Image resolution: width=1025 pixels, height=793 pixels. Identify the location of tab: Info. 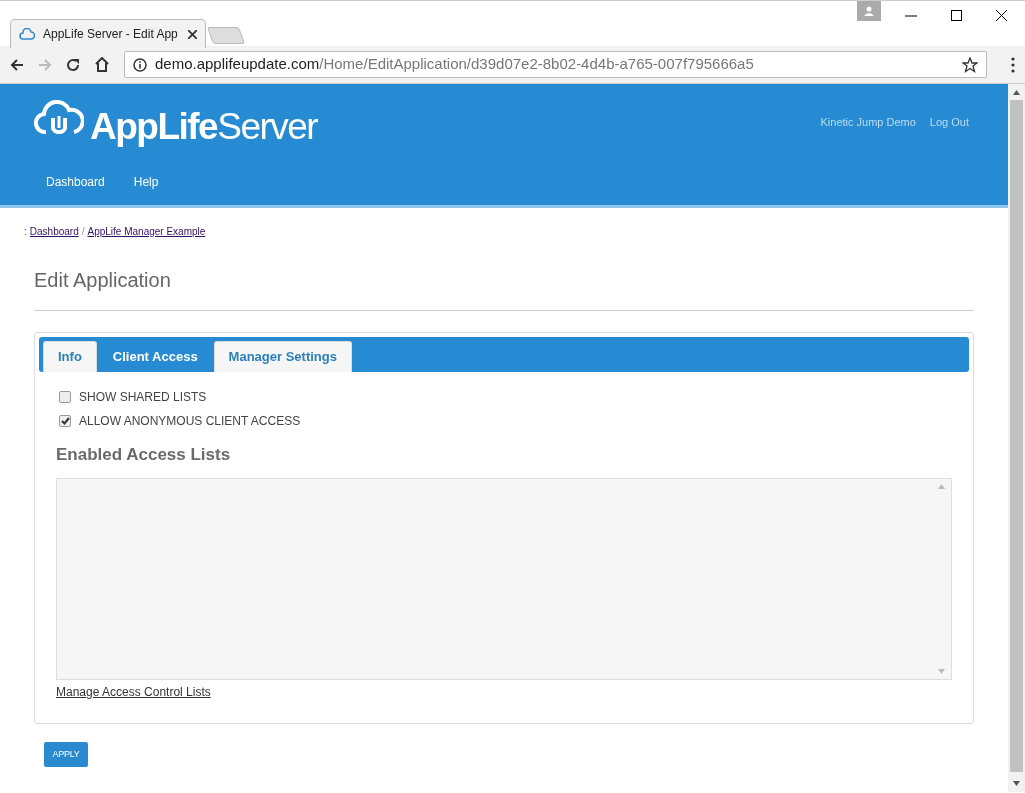
(70, 356).